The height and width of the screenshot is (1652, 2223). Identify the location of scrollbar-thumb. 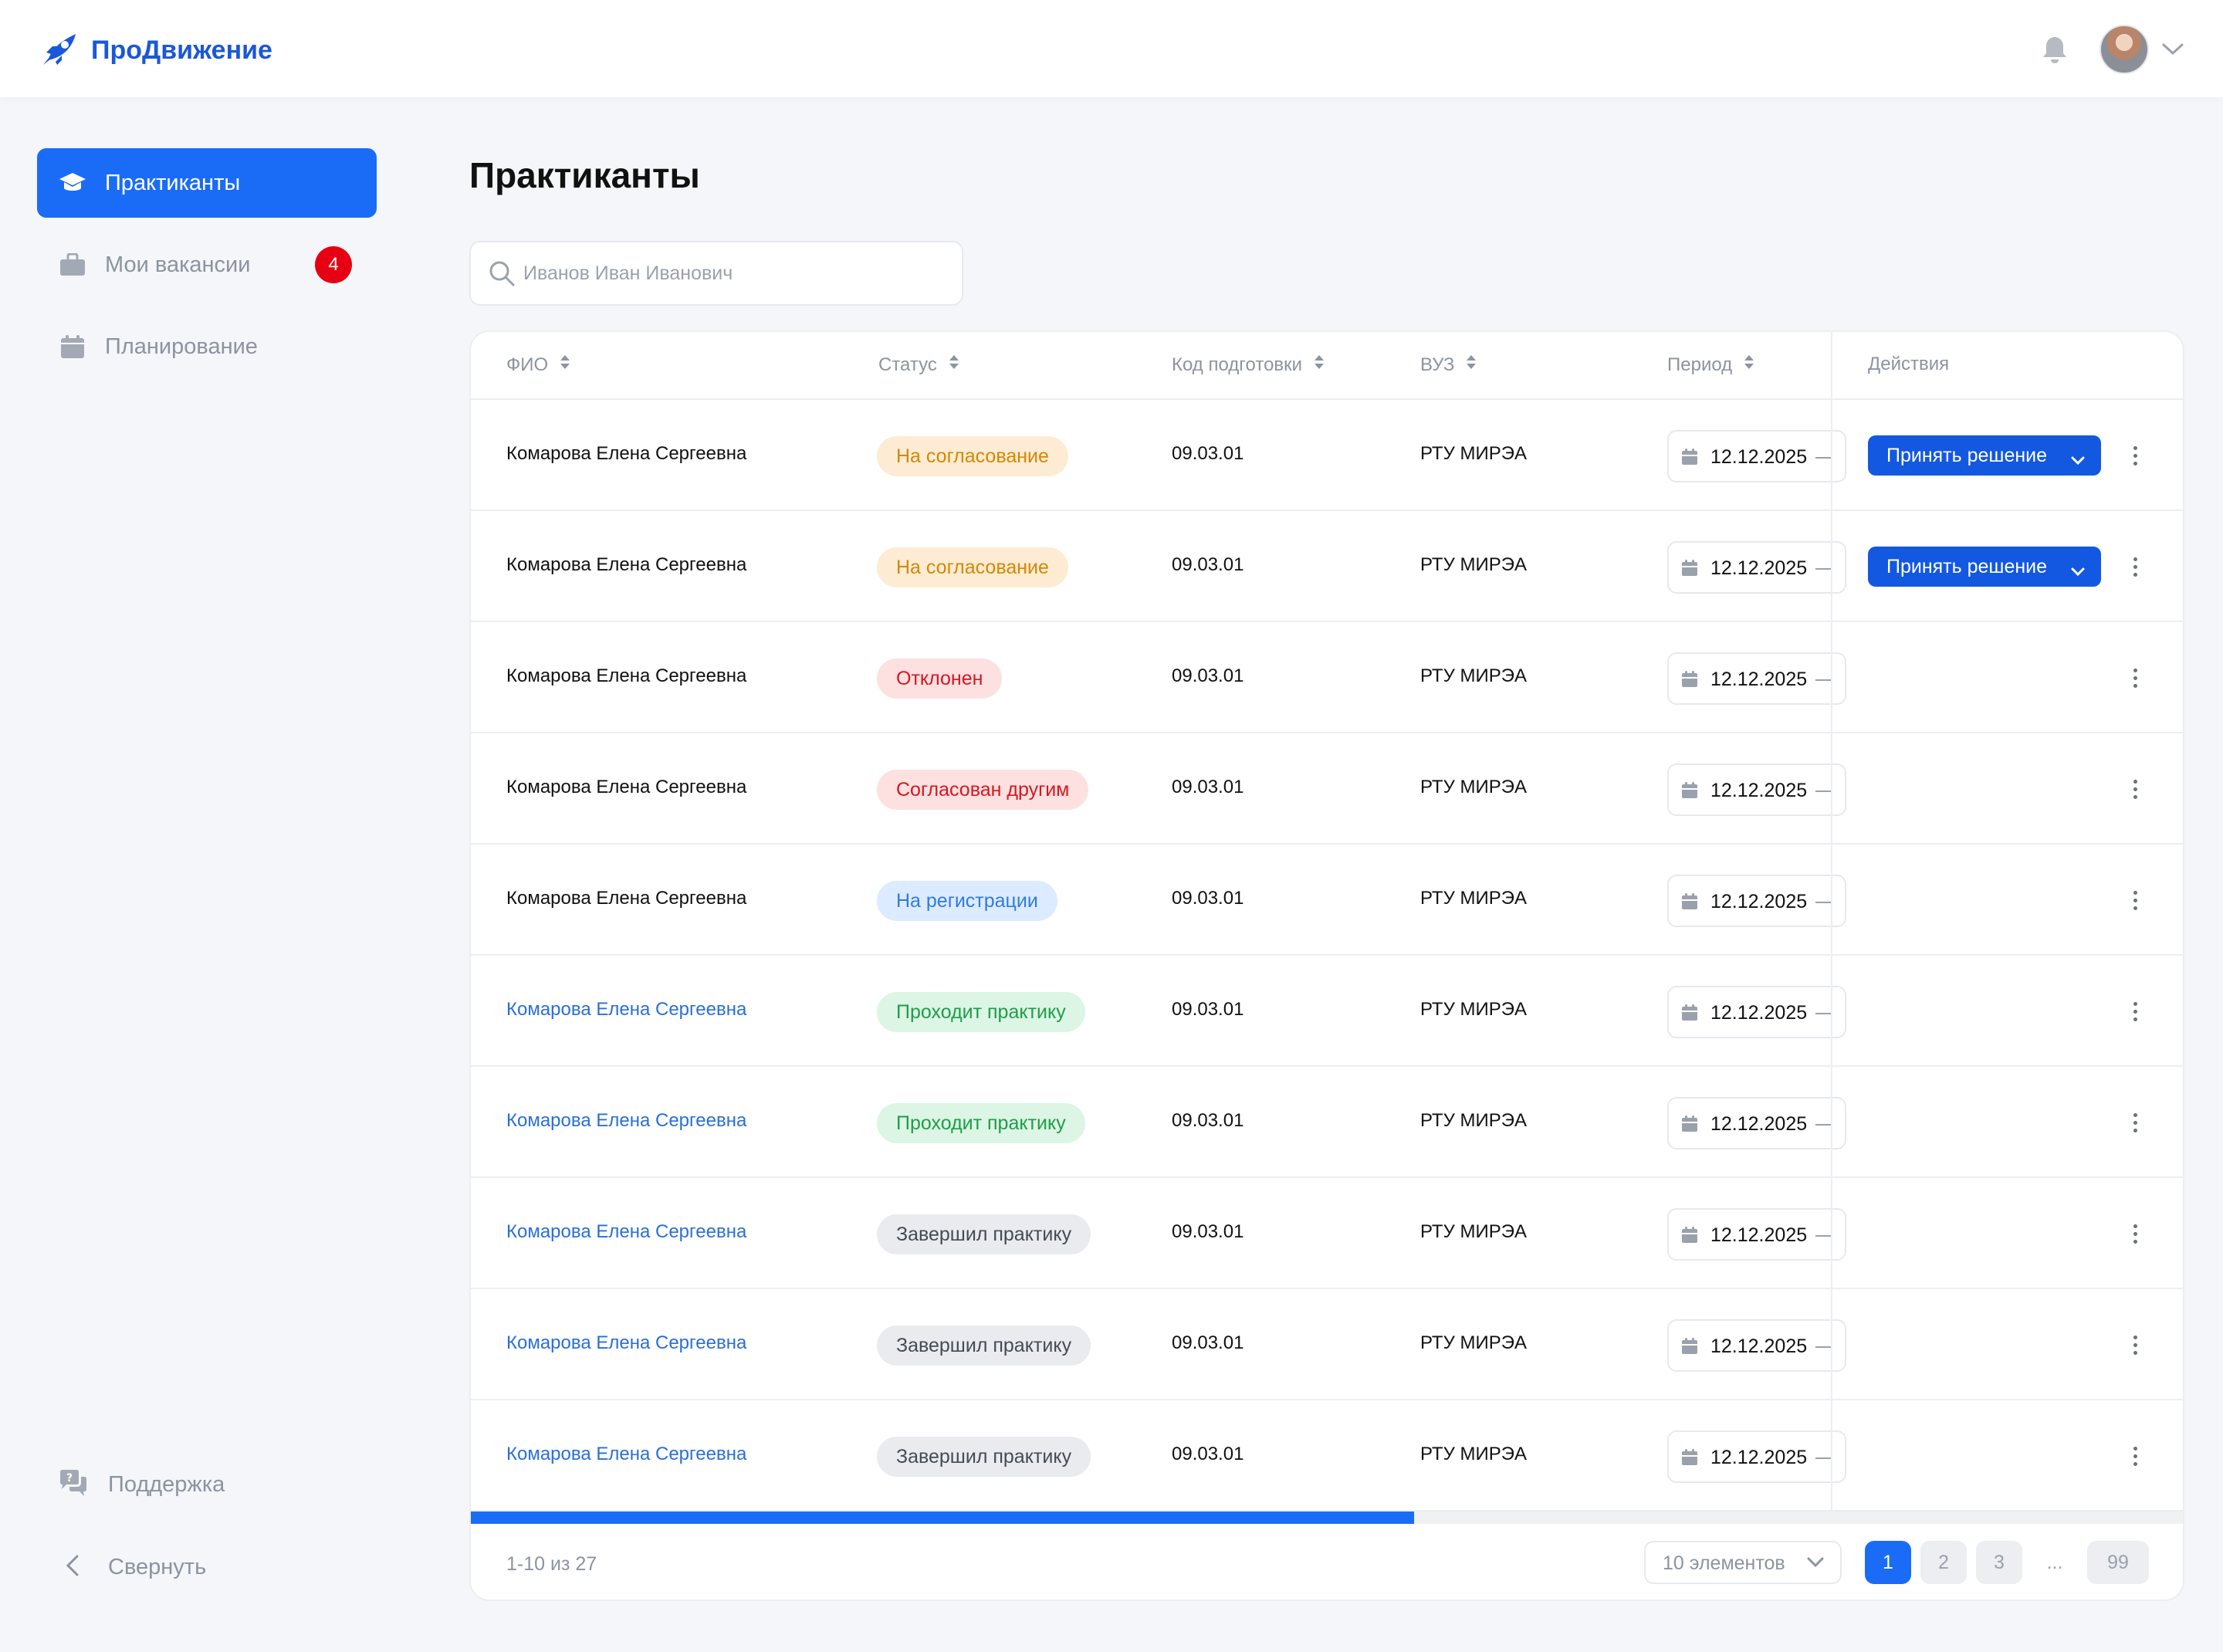
(942, 1518).